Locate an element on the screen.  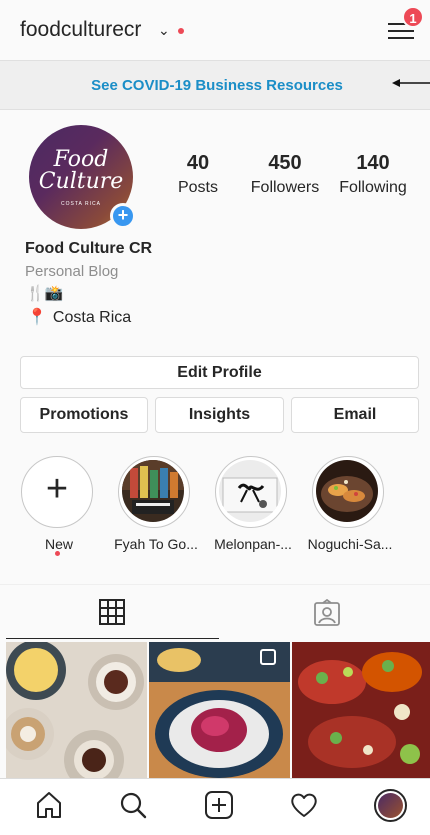
insights-button: Insights is located at coordinates (219, 415).